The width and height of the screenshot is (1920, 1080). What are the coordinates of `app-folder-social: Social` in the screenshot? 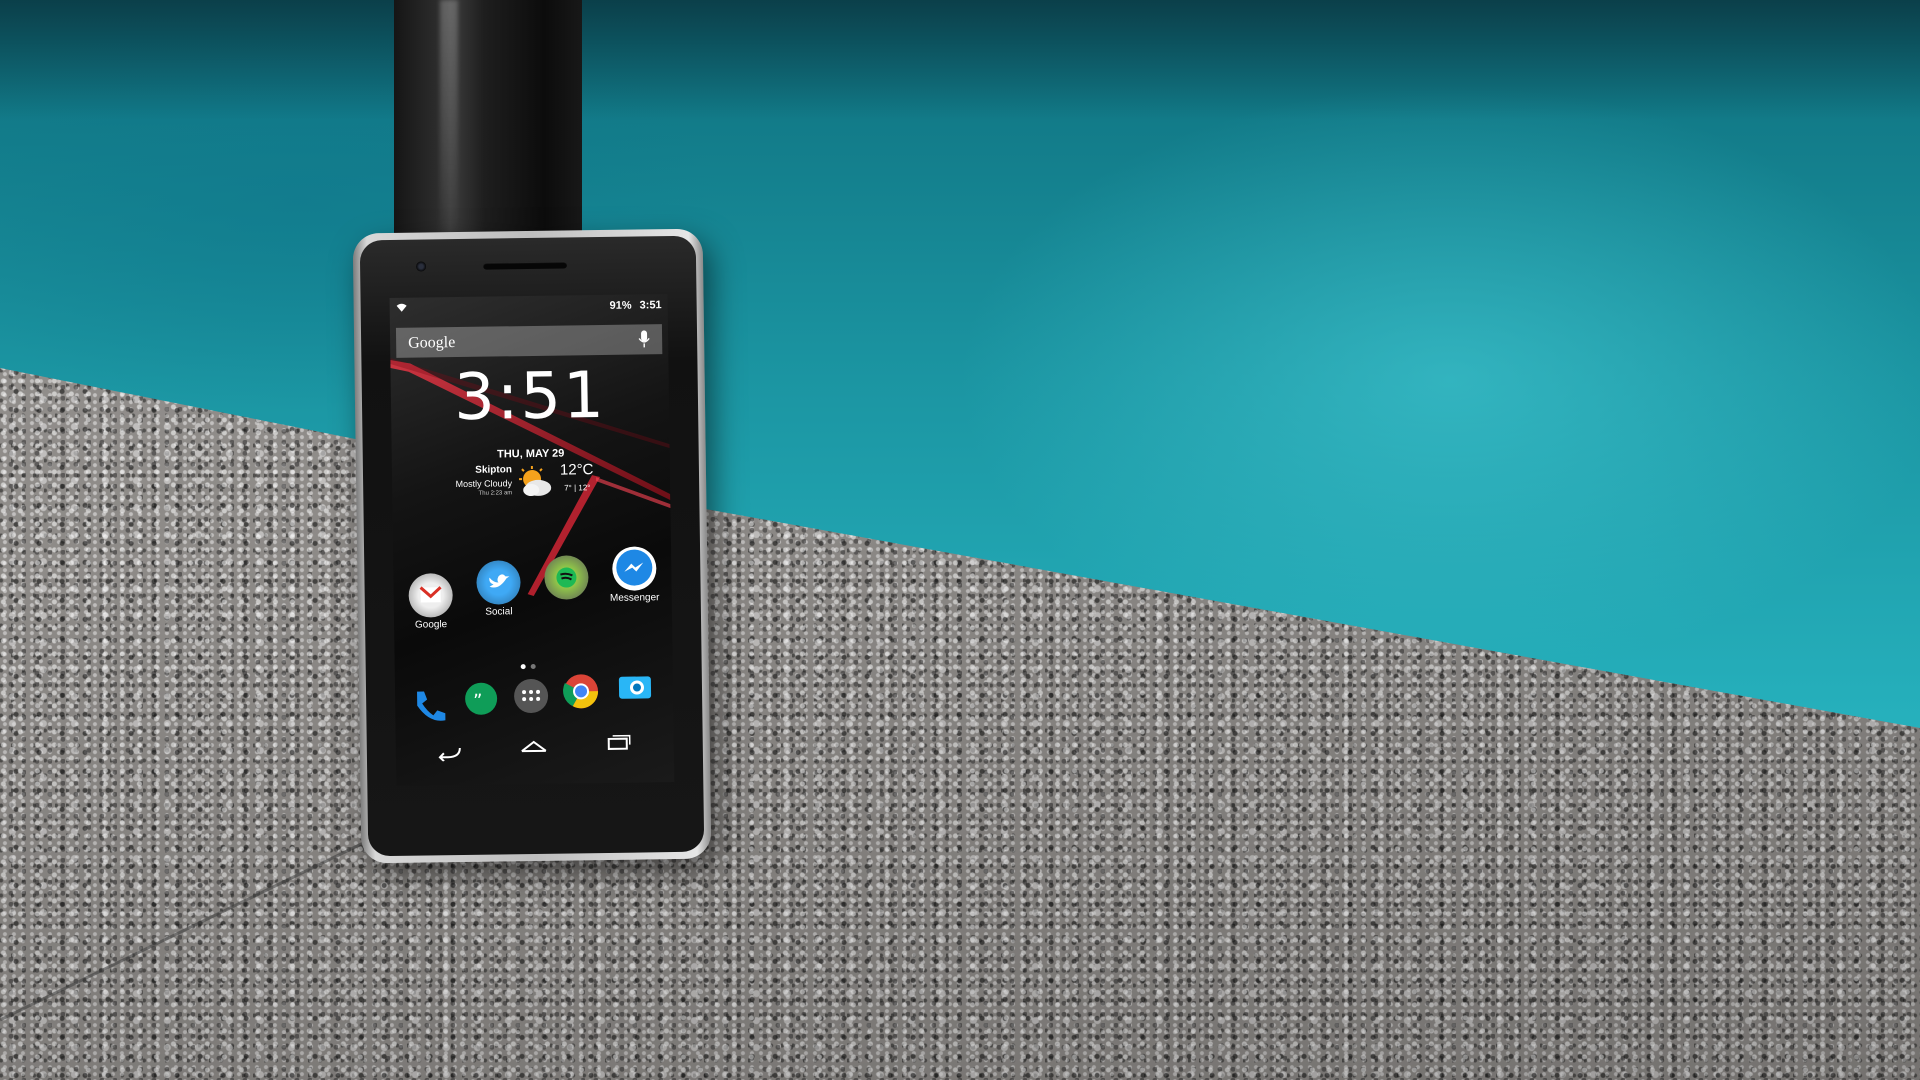 It's located at (498, 589).